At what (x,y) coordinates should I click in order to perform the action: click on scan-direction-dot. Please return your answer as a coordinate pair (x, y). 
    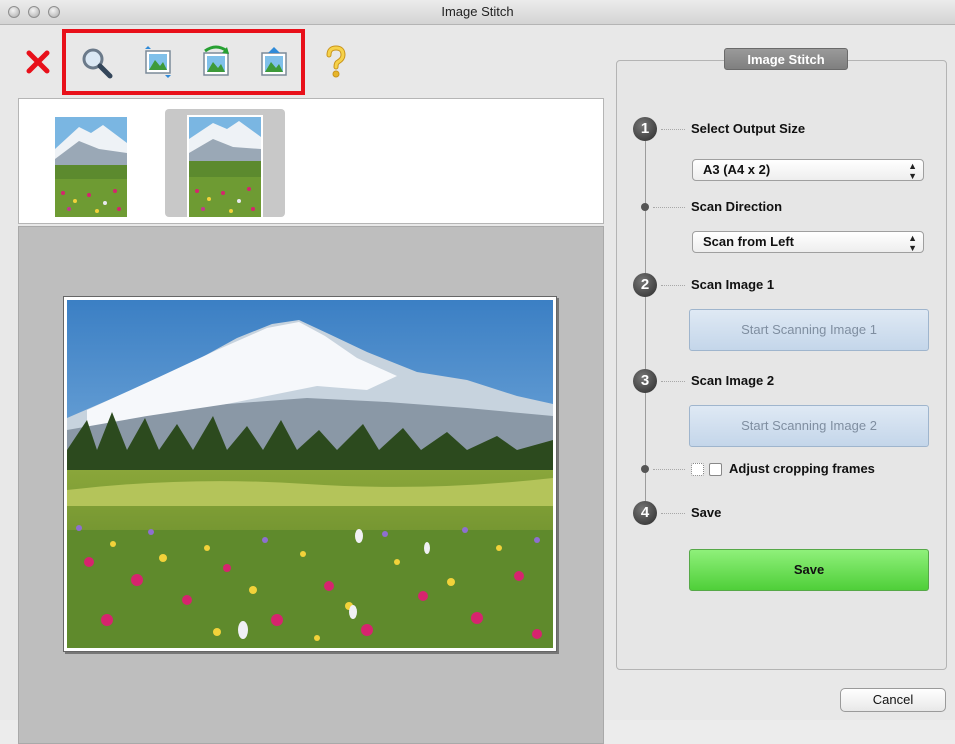
    Looking at the image, I should click on (645, 207).